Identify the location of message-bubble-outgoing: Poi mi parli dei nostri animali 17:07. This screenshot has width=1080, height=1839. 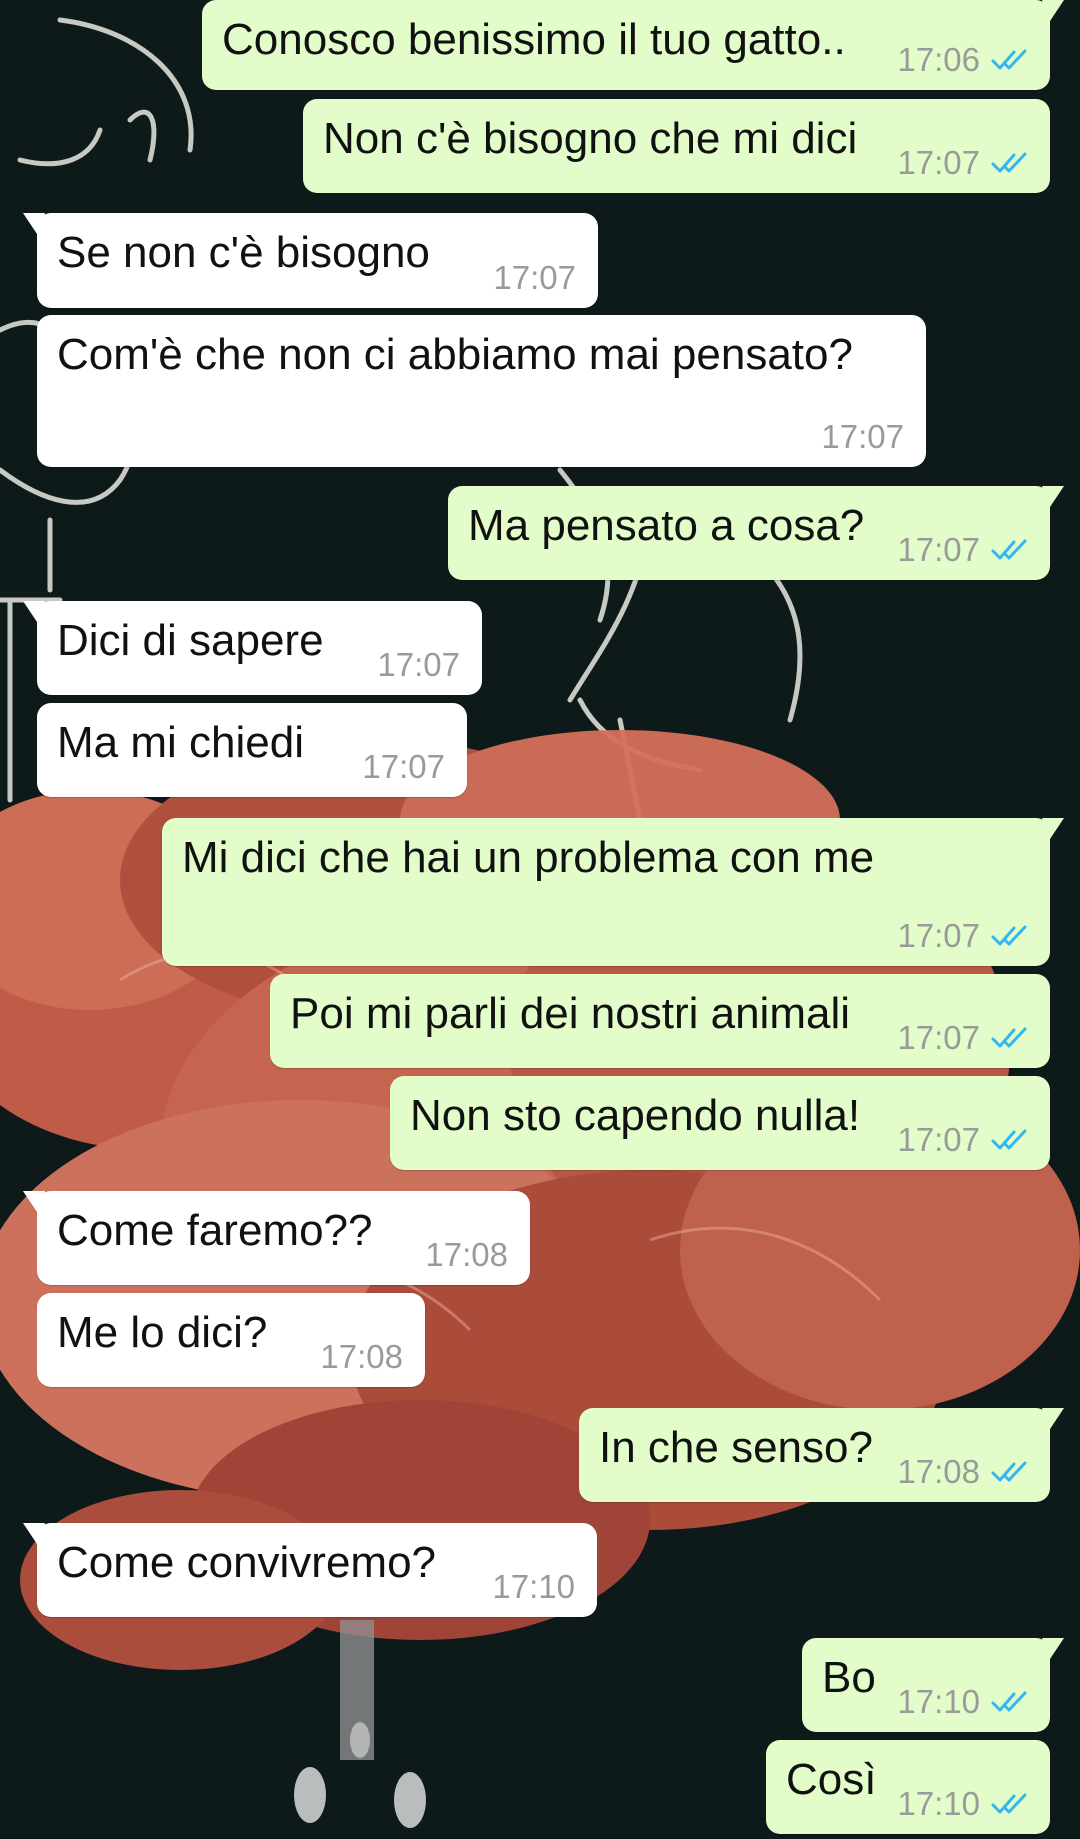
(660, 1021).